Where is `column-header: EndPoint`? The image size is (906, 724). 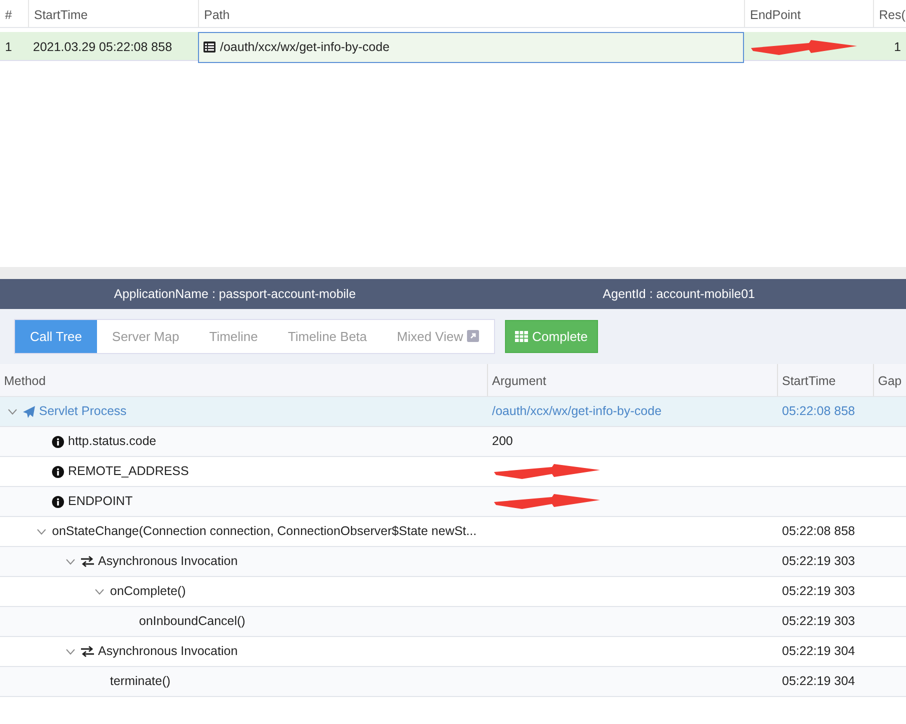
column-header: EndPoint is located at coordinates (808, 13).